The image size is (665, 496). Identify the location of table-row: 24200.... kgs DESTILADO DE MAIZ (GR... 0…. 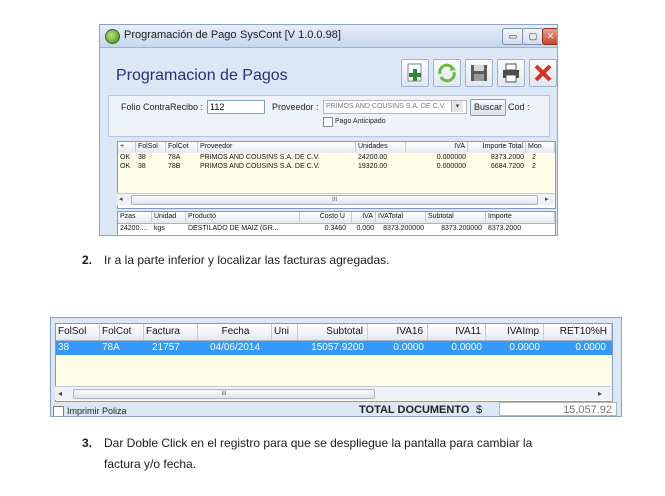
(336, 229).